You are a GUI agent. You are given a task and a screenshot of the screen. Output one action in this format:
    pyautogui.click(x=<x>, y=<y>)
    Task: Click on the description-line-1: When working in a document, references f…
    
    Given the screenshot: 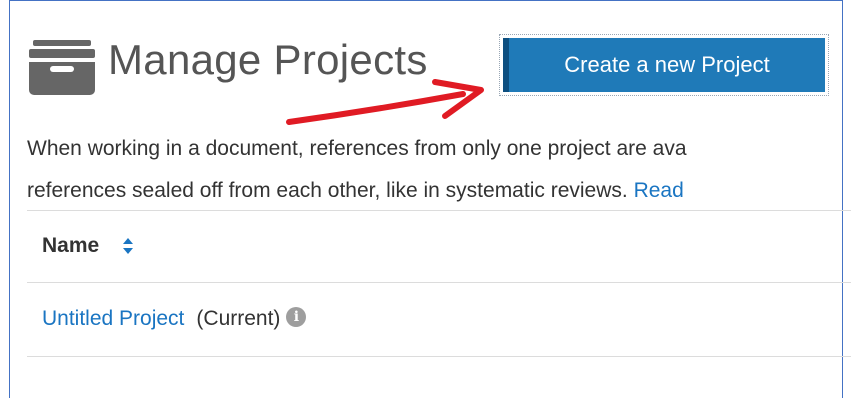 What is the action you would take?
    pyautogui.click(x=357, y=148)
    